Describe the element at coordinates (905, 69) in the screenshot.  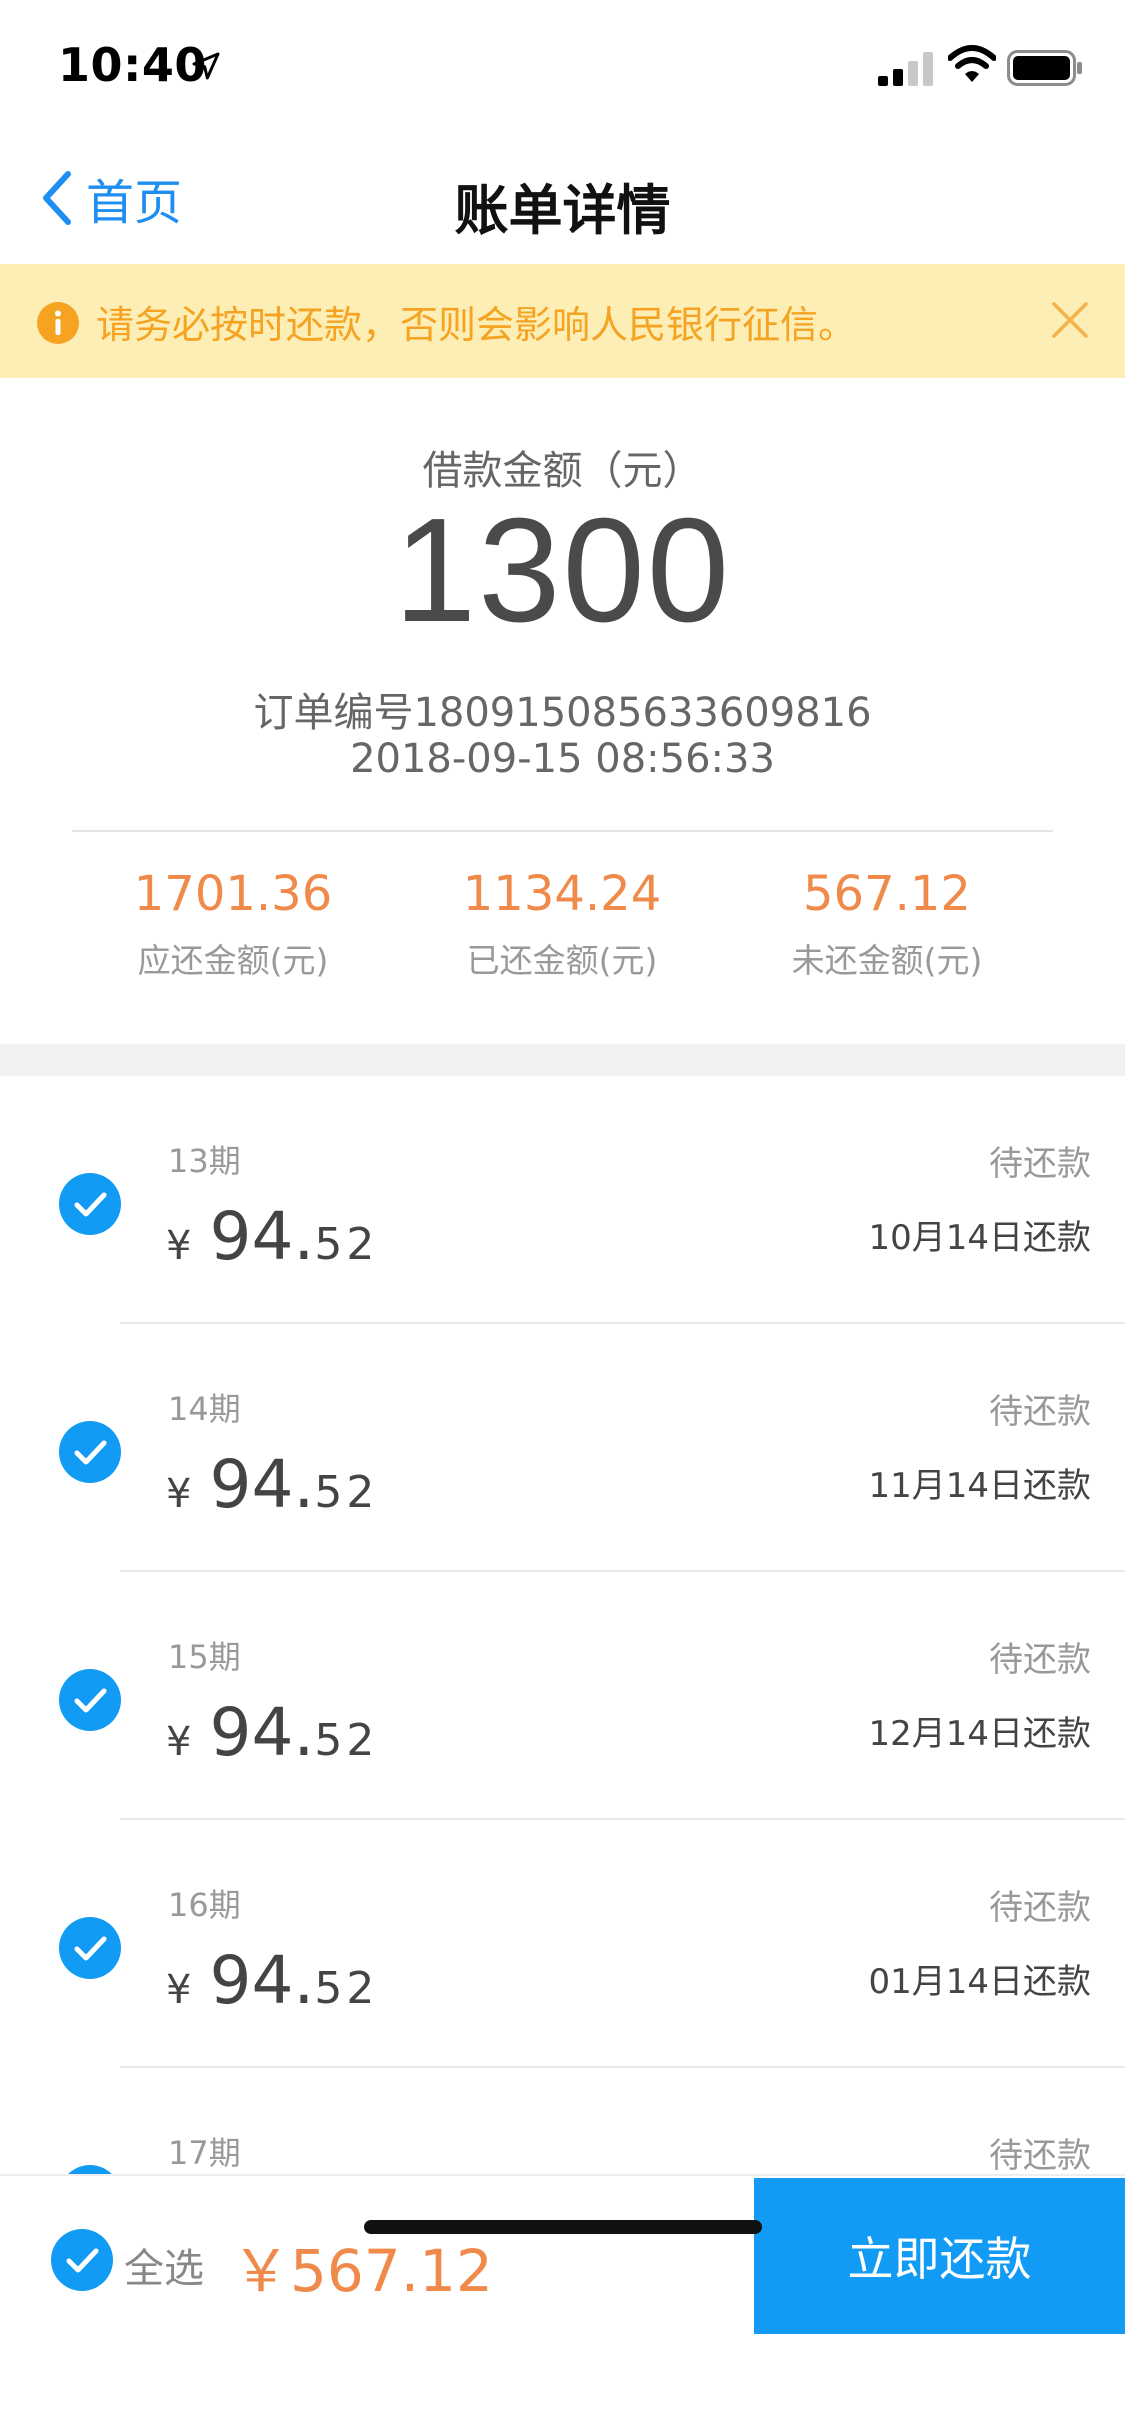
I see `cellular-signal-icon` at that location.